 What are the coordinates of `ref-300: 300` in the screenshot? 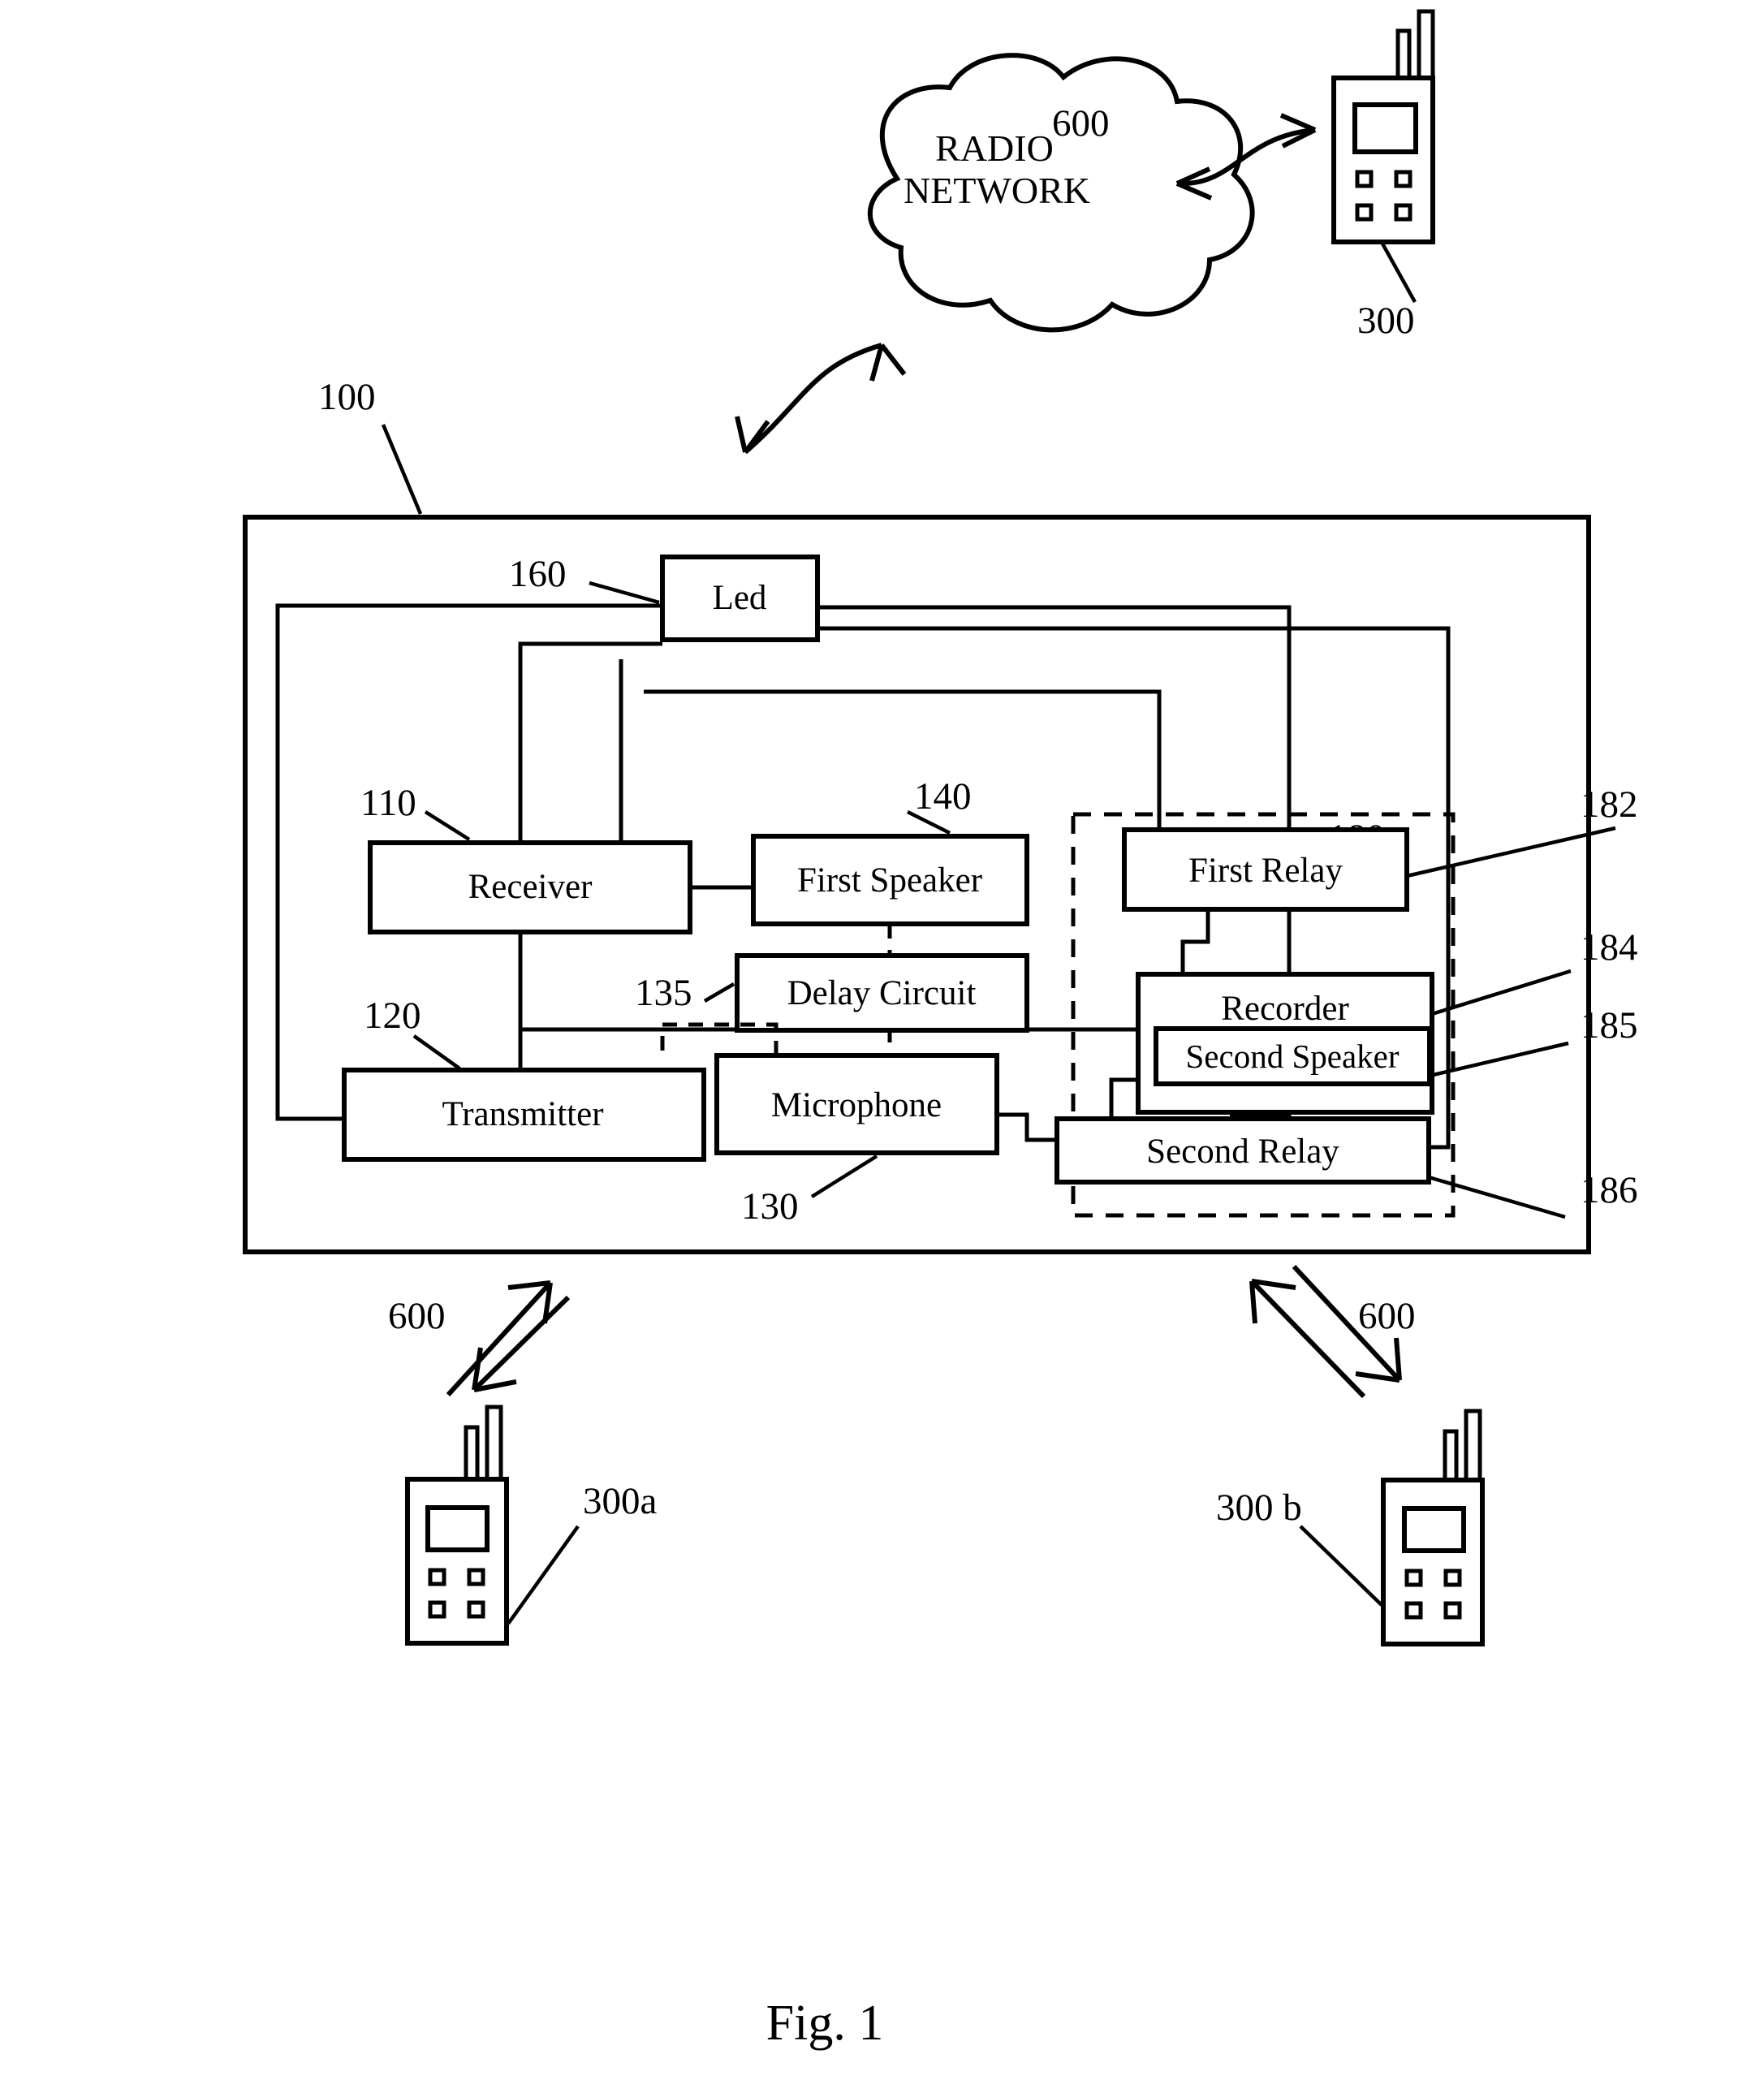 It's located at (1386, 321).